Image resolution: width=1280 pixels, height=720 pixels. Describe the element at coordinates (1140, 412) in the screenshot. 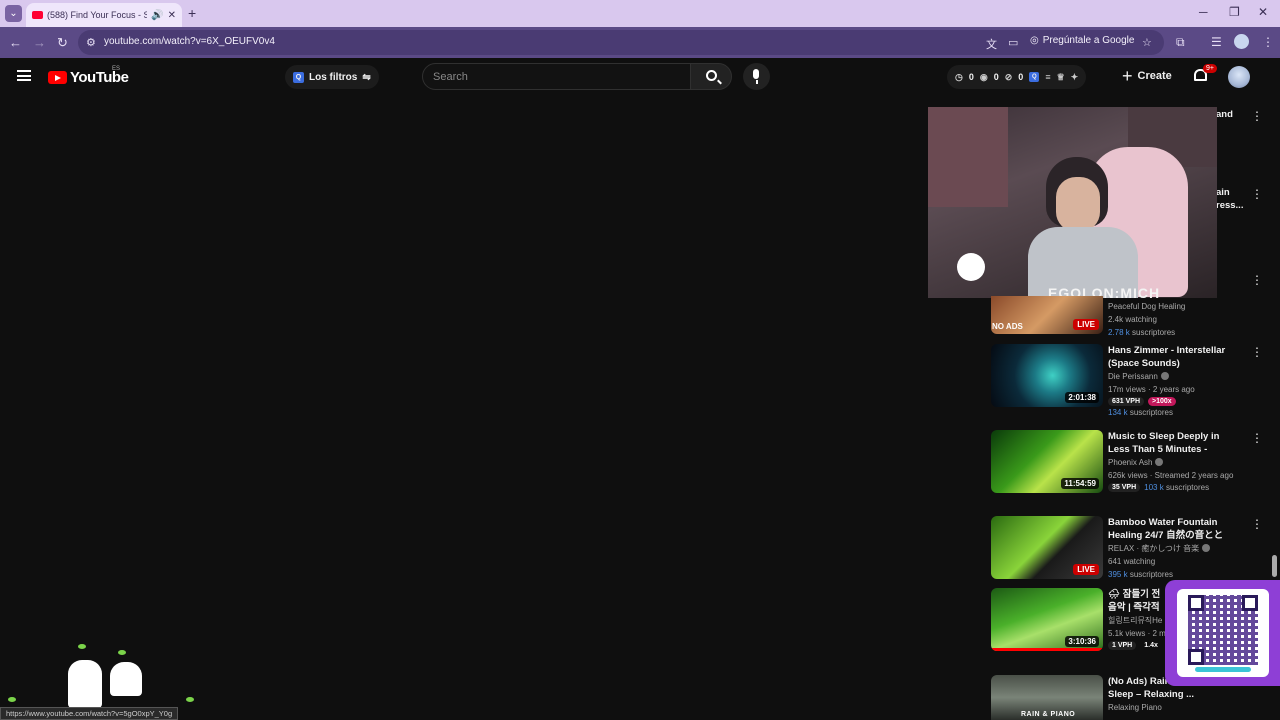

I see `subscriber-count: 134 k suscriptores` at that location.